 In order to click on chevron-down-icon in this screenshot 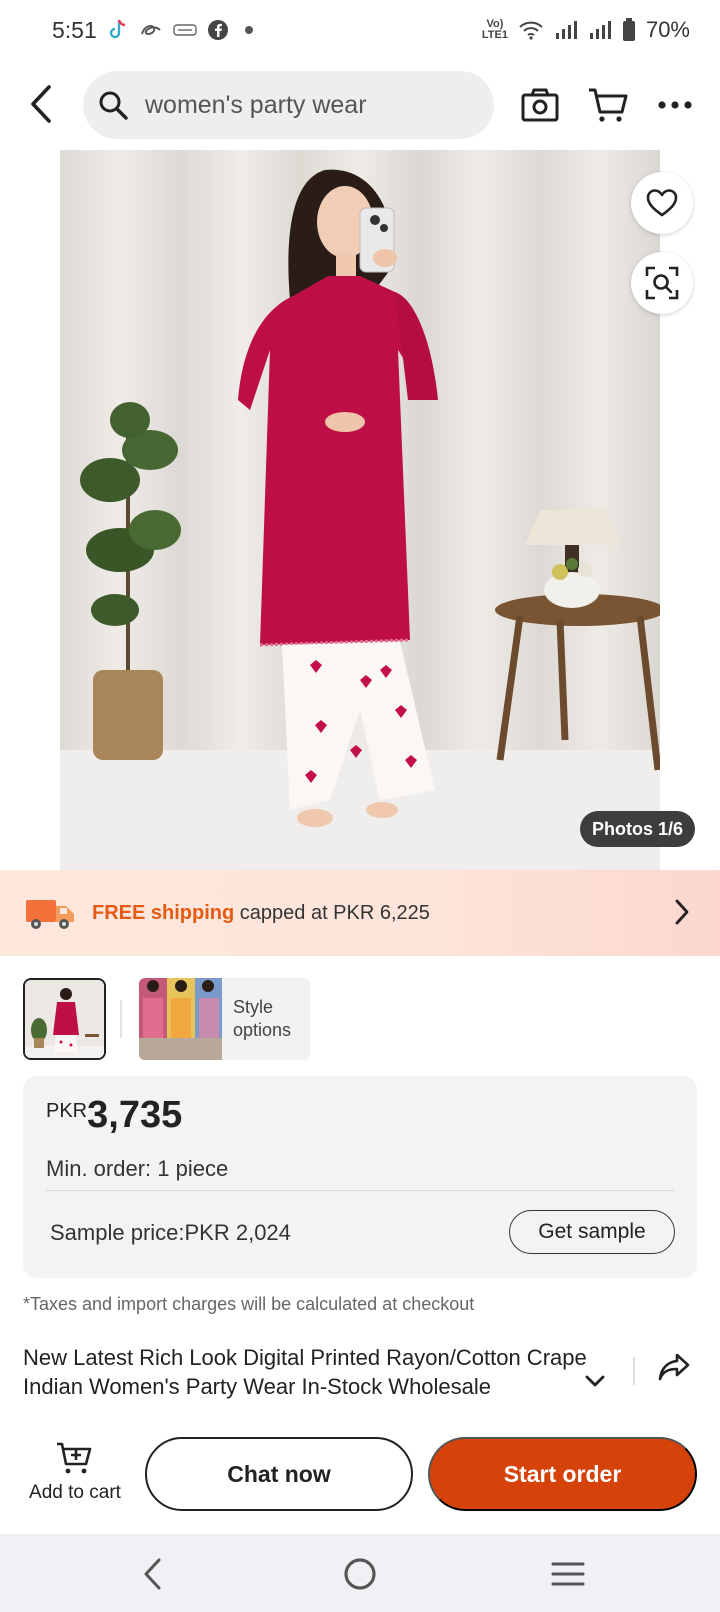, I will do `click(595, 1381)`.